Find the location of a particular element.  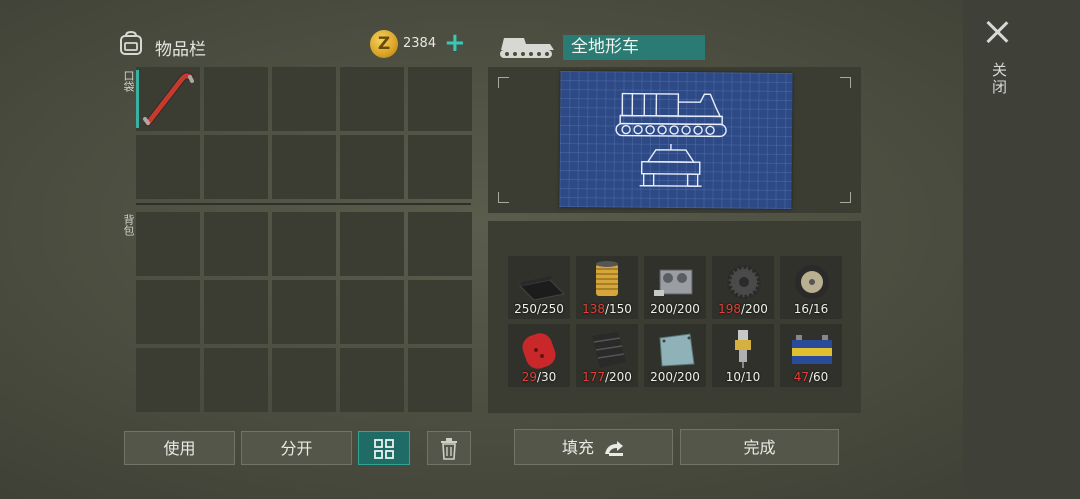

vehicle-name: 全地形车 is located at coordinates (634, 47).